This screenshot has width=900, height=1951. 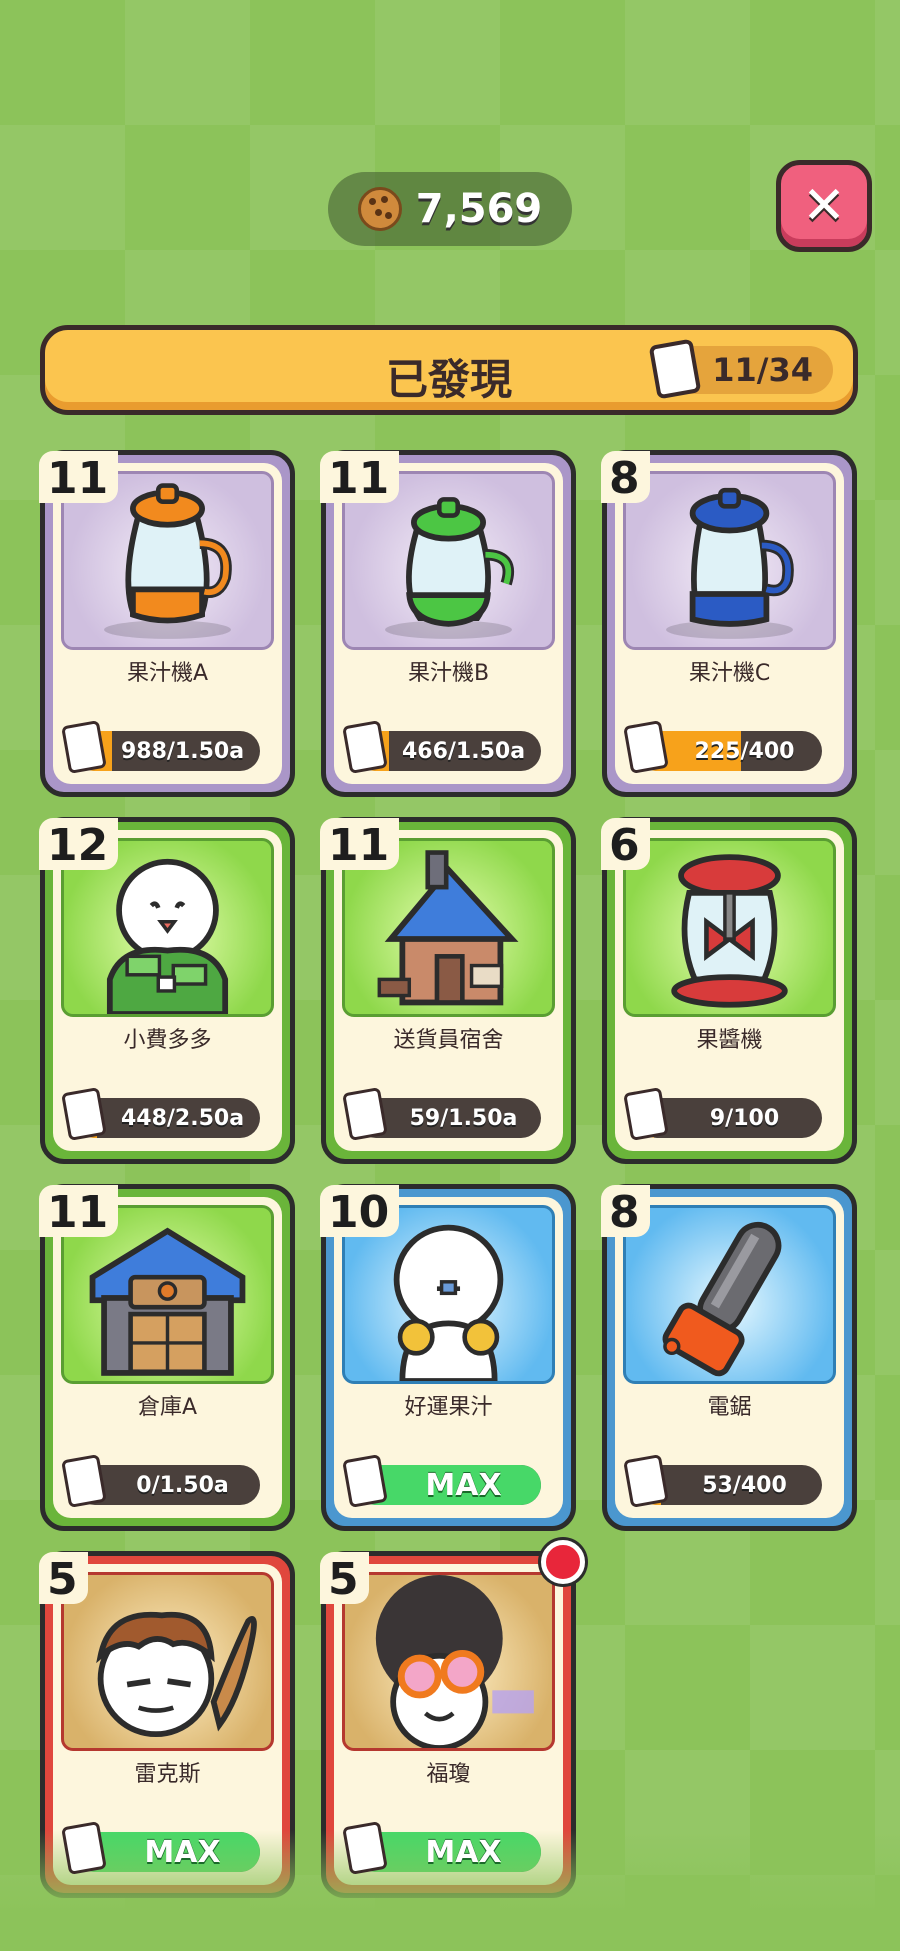 I want to click on progress-text: 466/1.50a, so click(x=463, y=751).